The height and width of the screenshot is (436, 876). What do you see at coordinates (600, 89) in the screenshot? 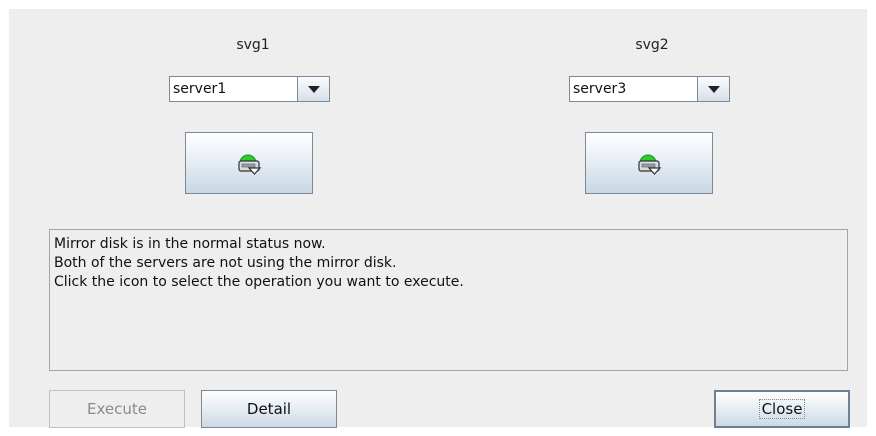
I see `server-select-2-value: server3` at bounding box center [600, 89].